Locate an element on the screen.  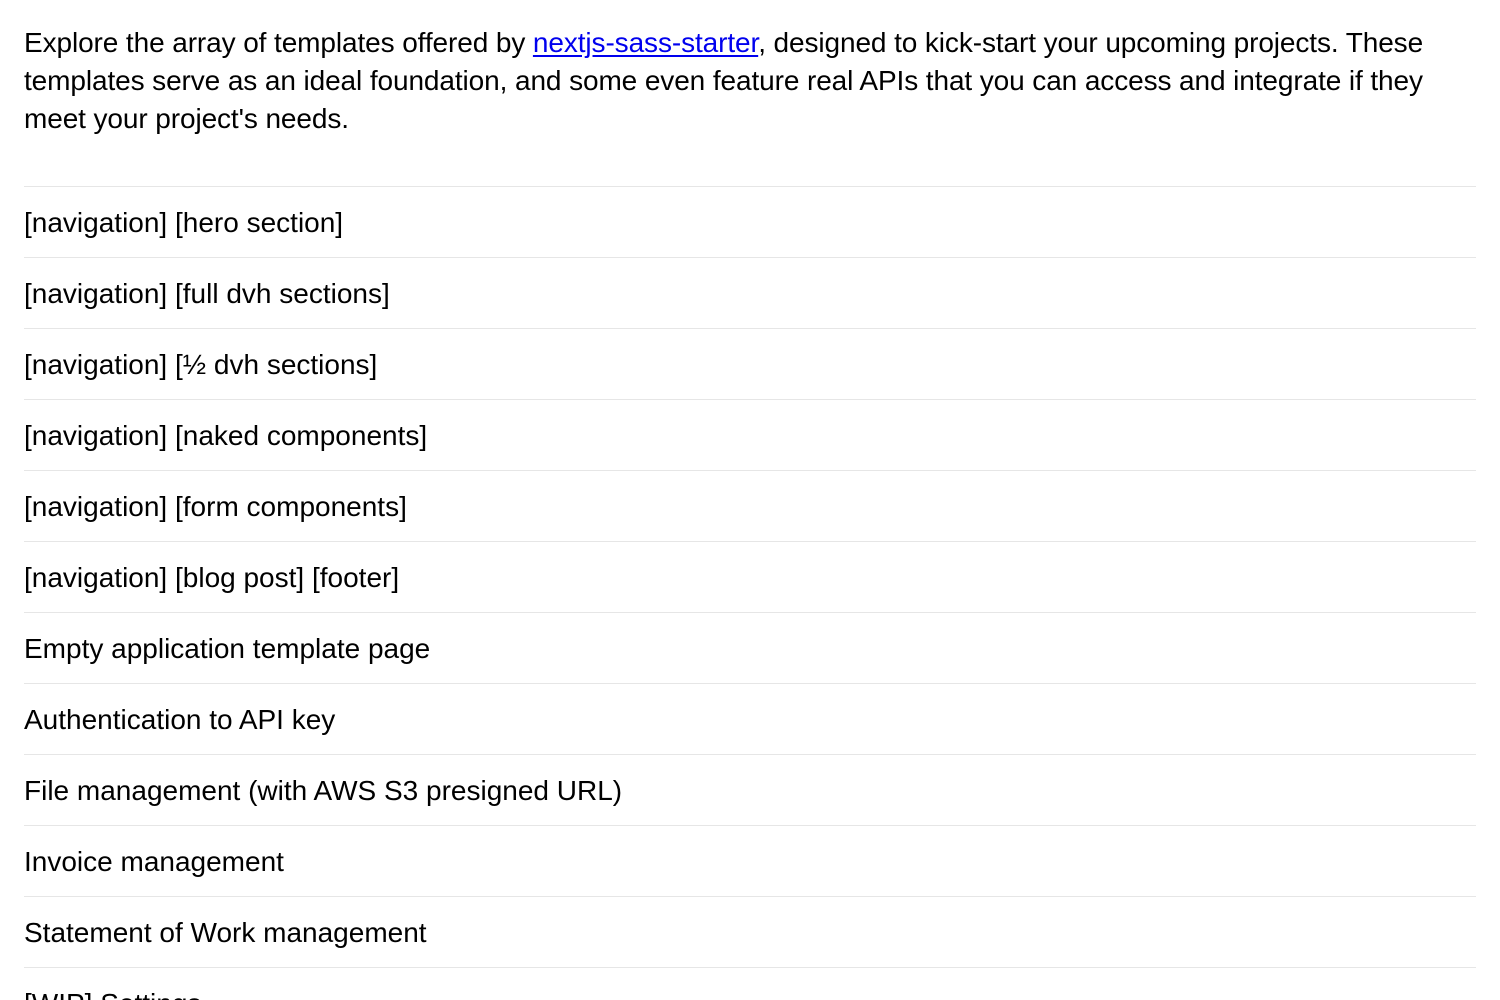
template-list-item: [navigation] [½ dvh sections] is located at coordinates (750, 364).